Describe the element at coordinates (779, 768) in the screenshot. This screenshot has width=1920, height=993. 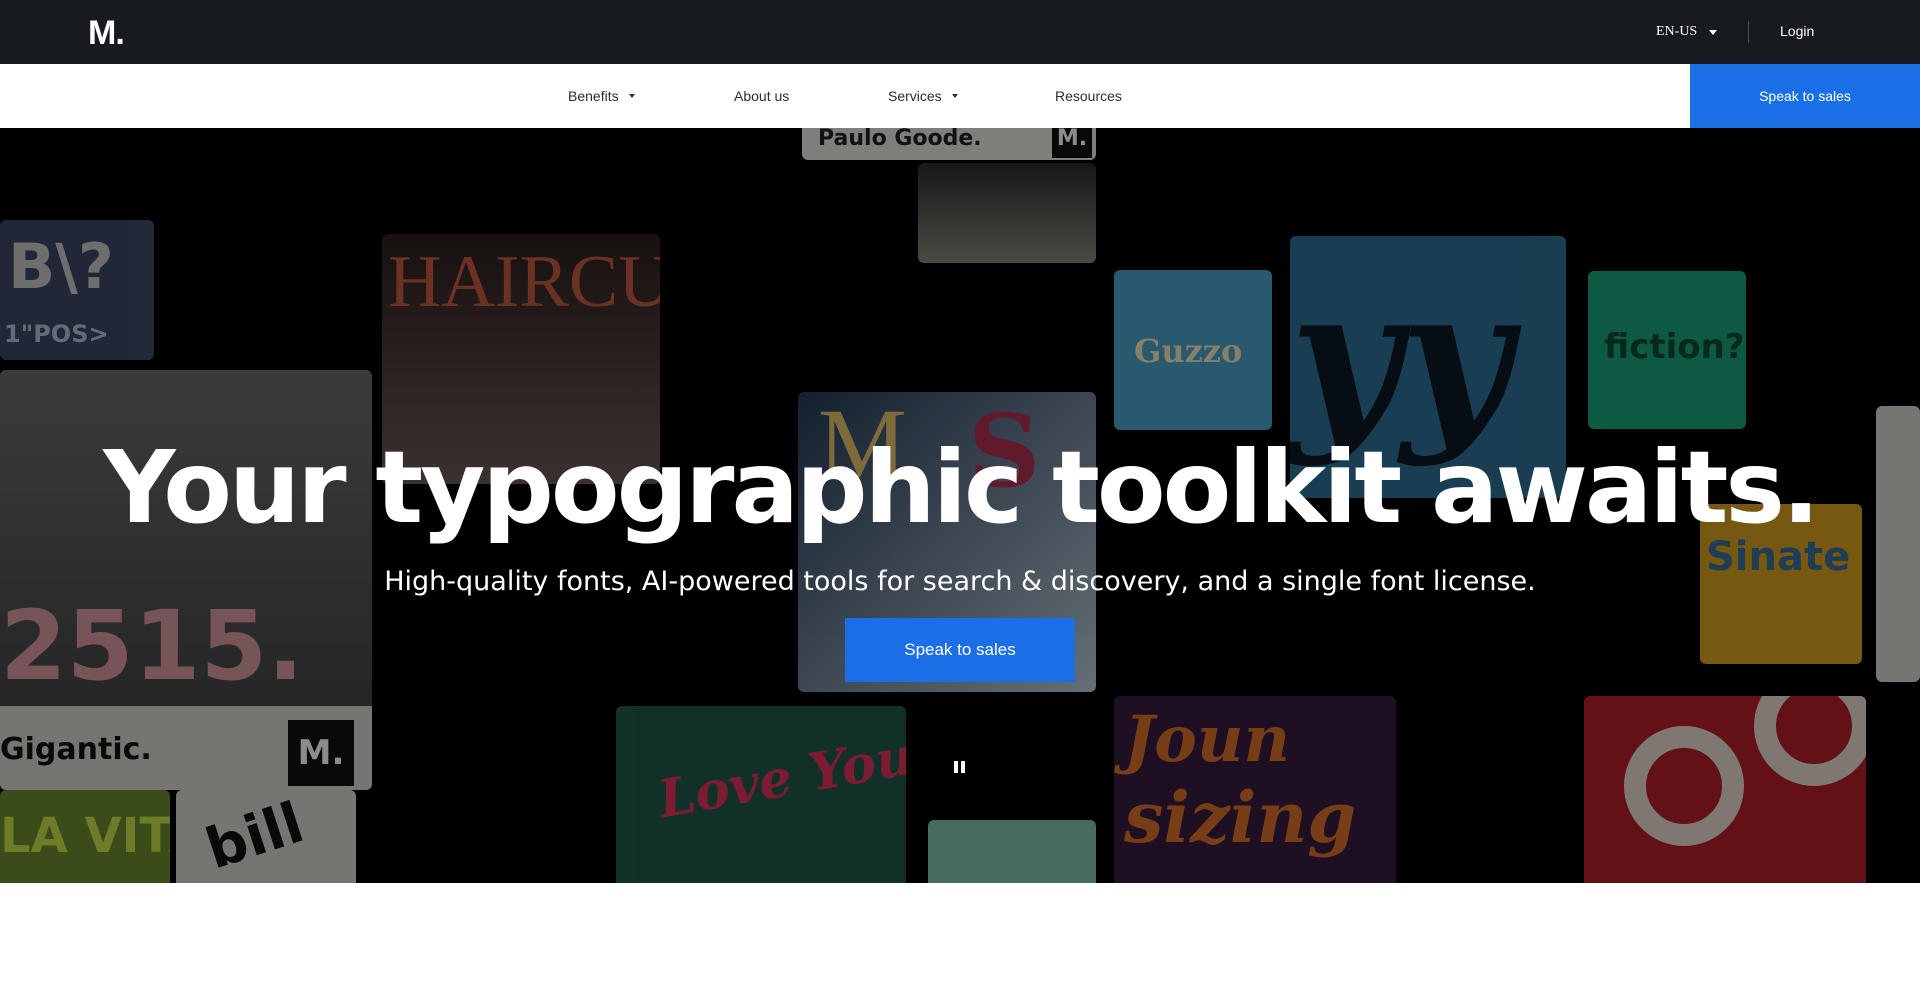
I see `tile-label: Love Yourself` at that location.